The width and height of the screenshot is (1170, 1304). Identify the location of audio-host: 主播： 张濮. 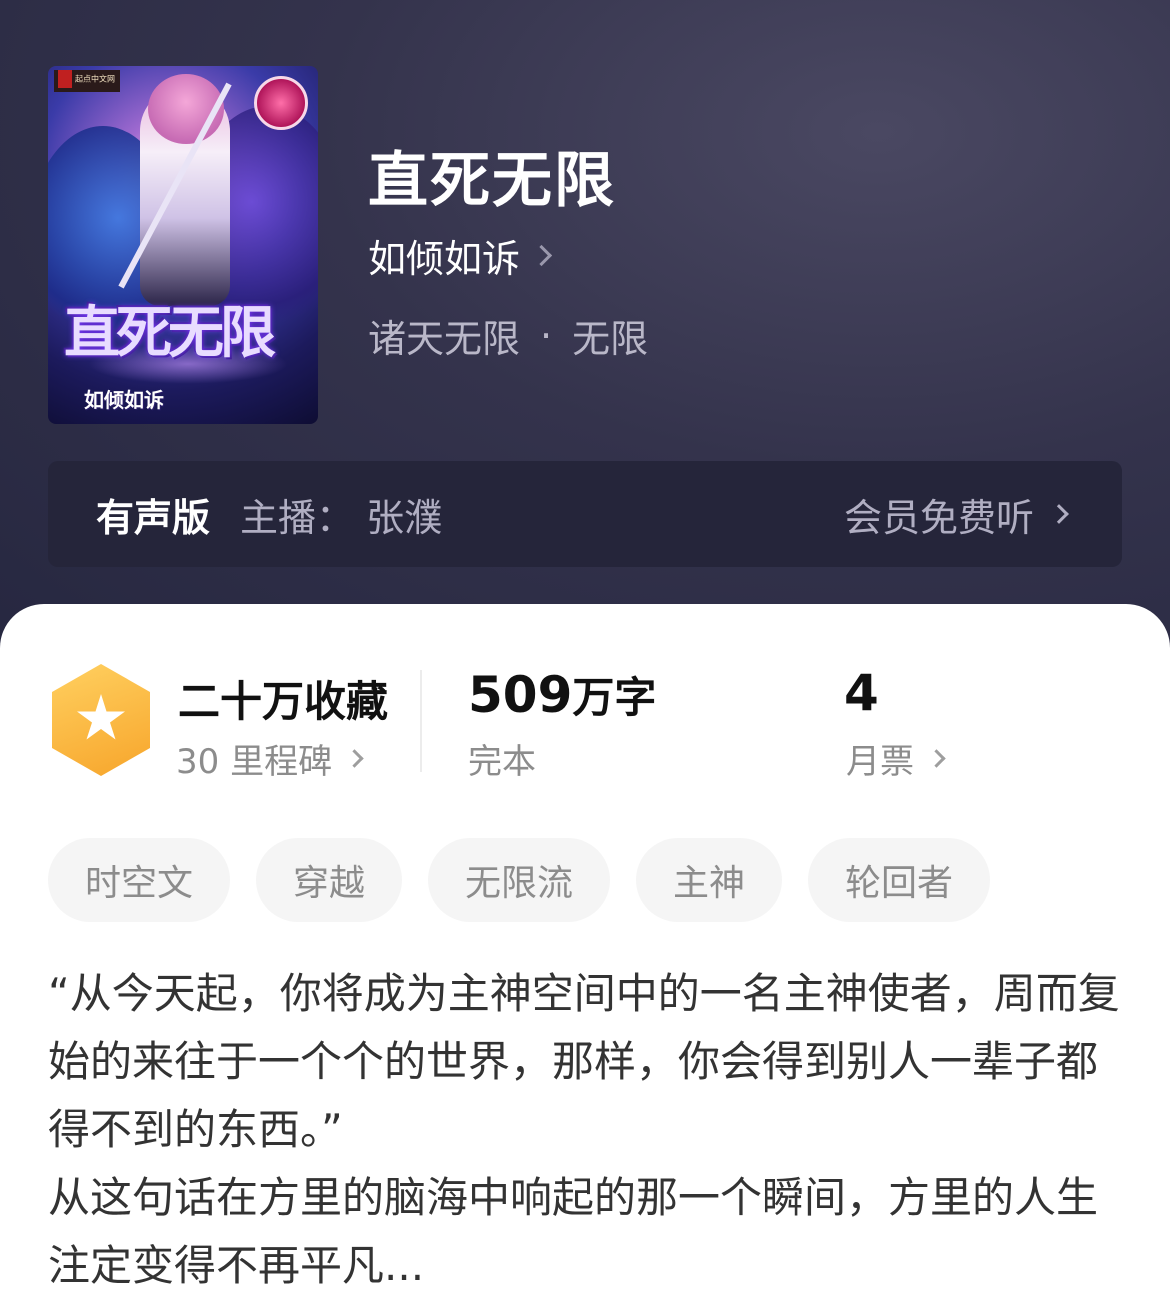
(341, 514).